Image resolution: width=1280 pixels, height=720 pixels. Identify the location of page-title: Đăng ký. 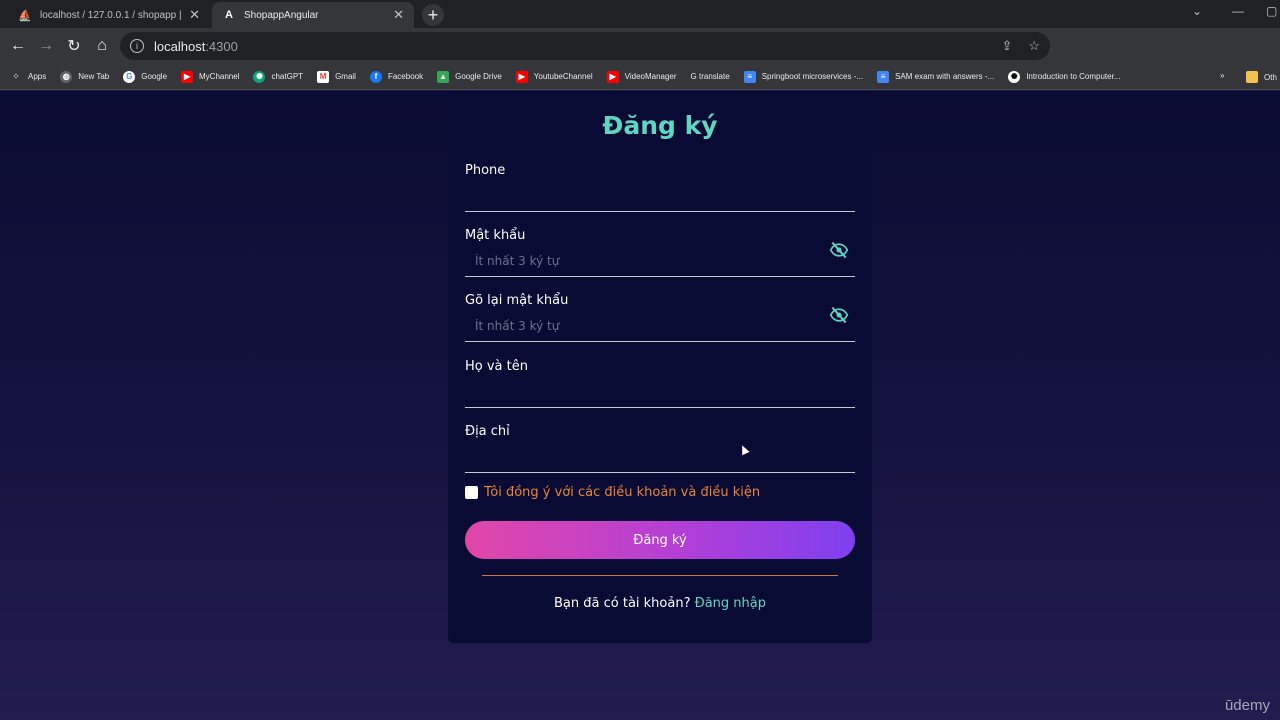
(660, 125).